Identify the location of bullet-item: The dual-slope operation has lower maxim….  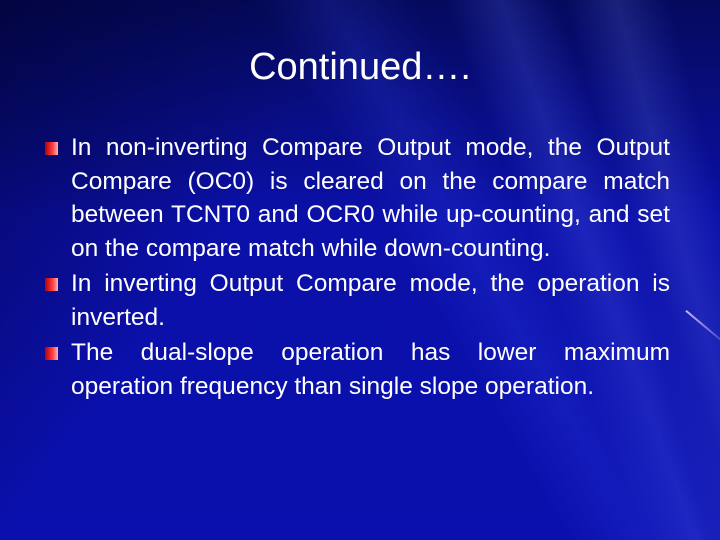
(357, 369).